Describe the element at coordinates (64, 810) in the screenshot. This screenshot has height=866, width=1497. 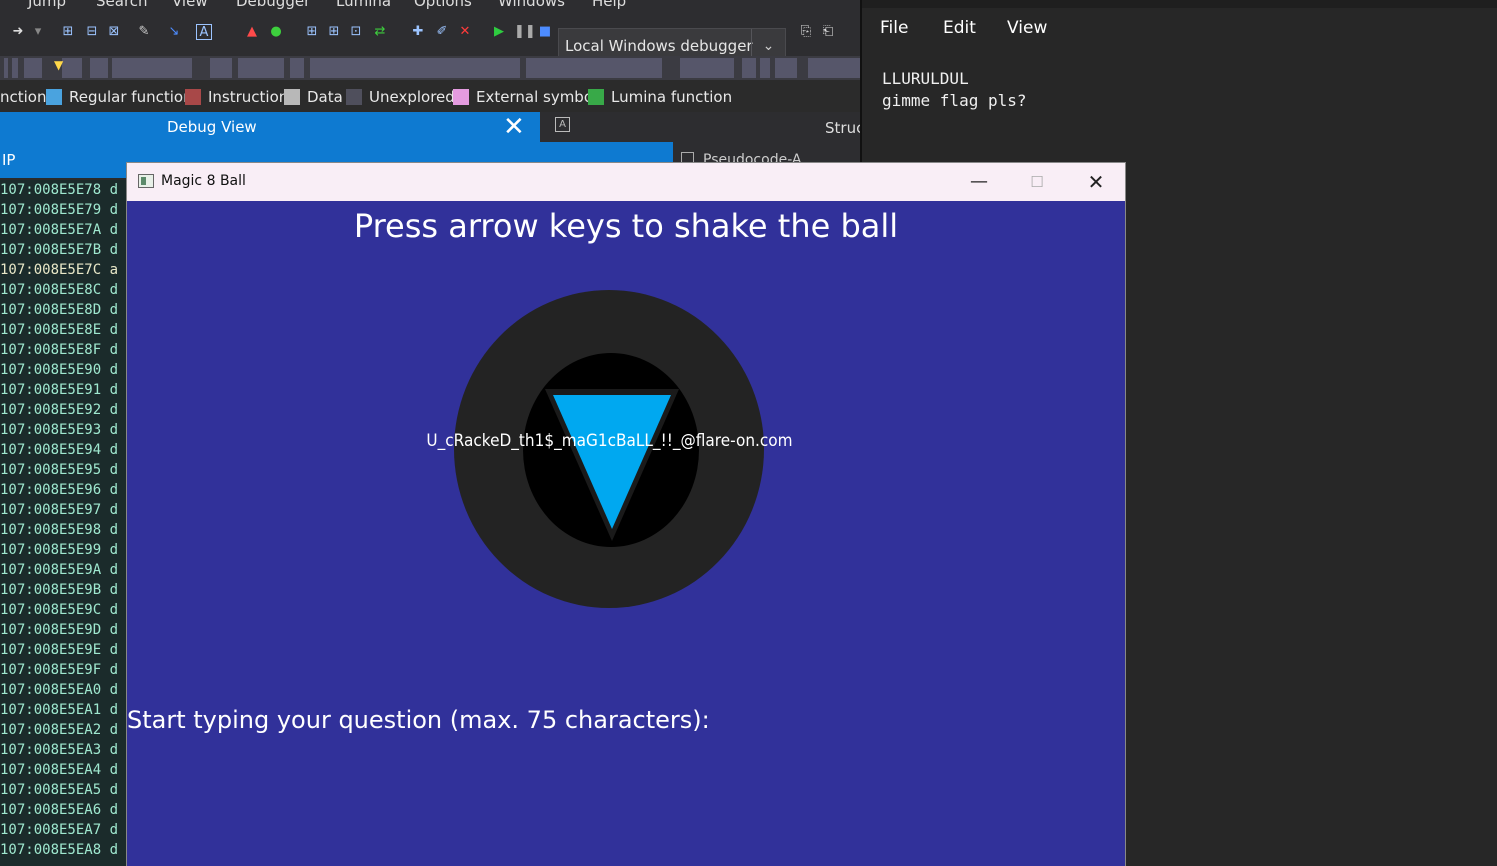
I see `address-row: 107:008E5EA6 d` at that location.